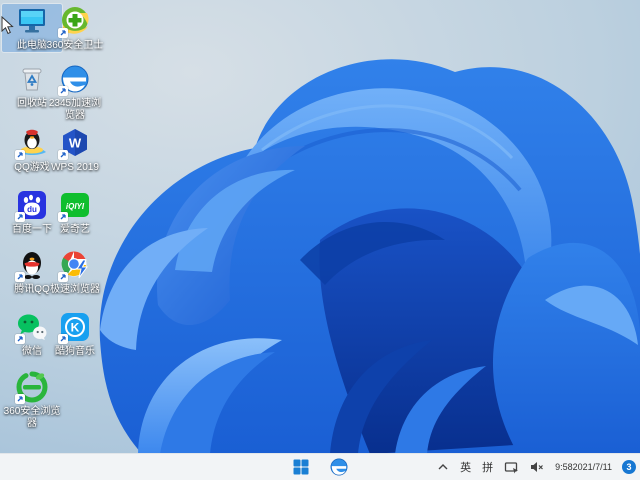 This screenshot has width=640, height=480. I want to click on desktop-icon-360-safe-browser: 360安全浏览器, so click(32, 400).